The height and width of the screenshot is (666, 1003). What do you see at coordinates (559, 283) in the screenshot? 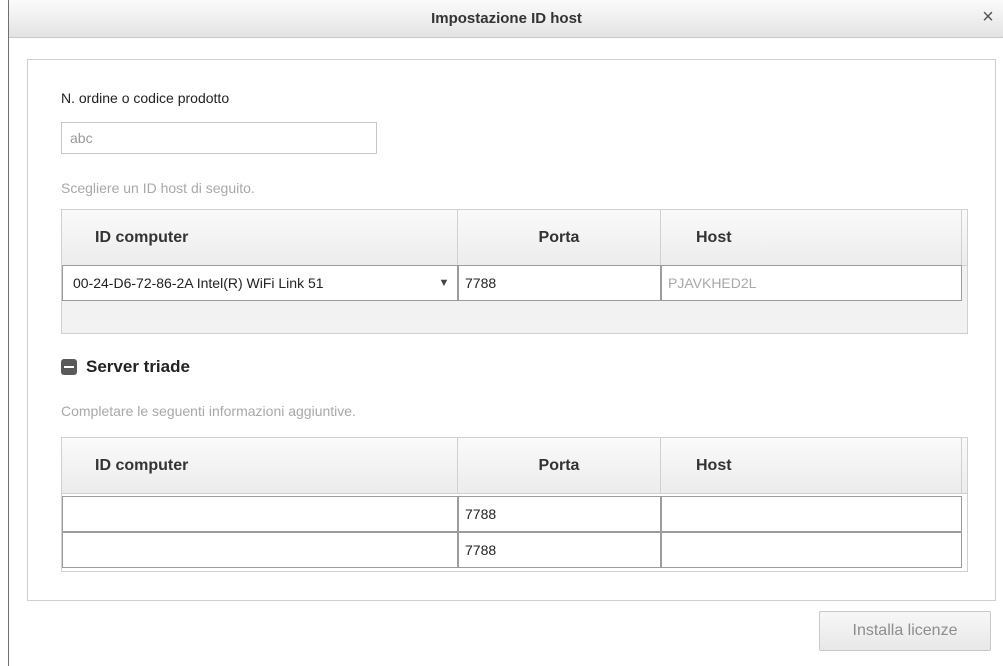
I see `port-input: 7788` at bounding box center [559, 283].